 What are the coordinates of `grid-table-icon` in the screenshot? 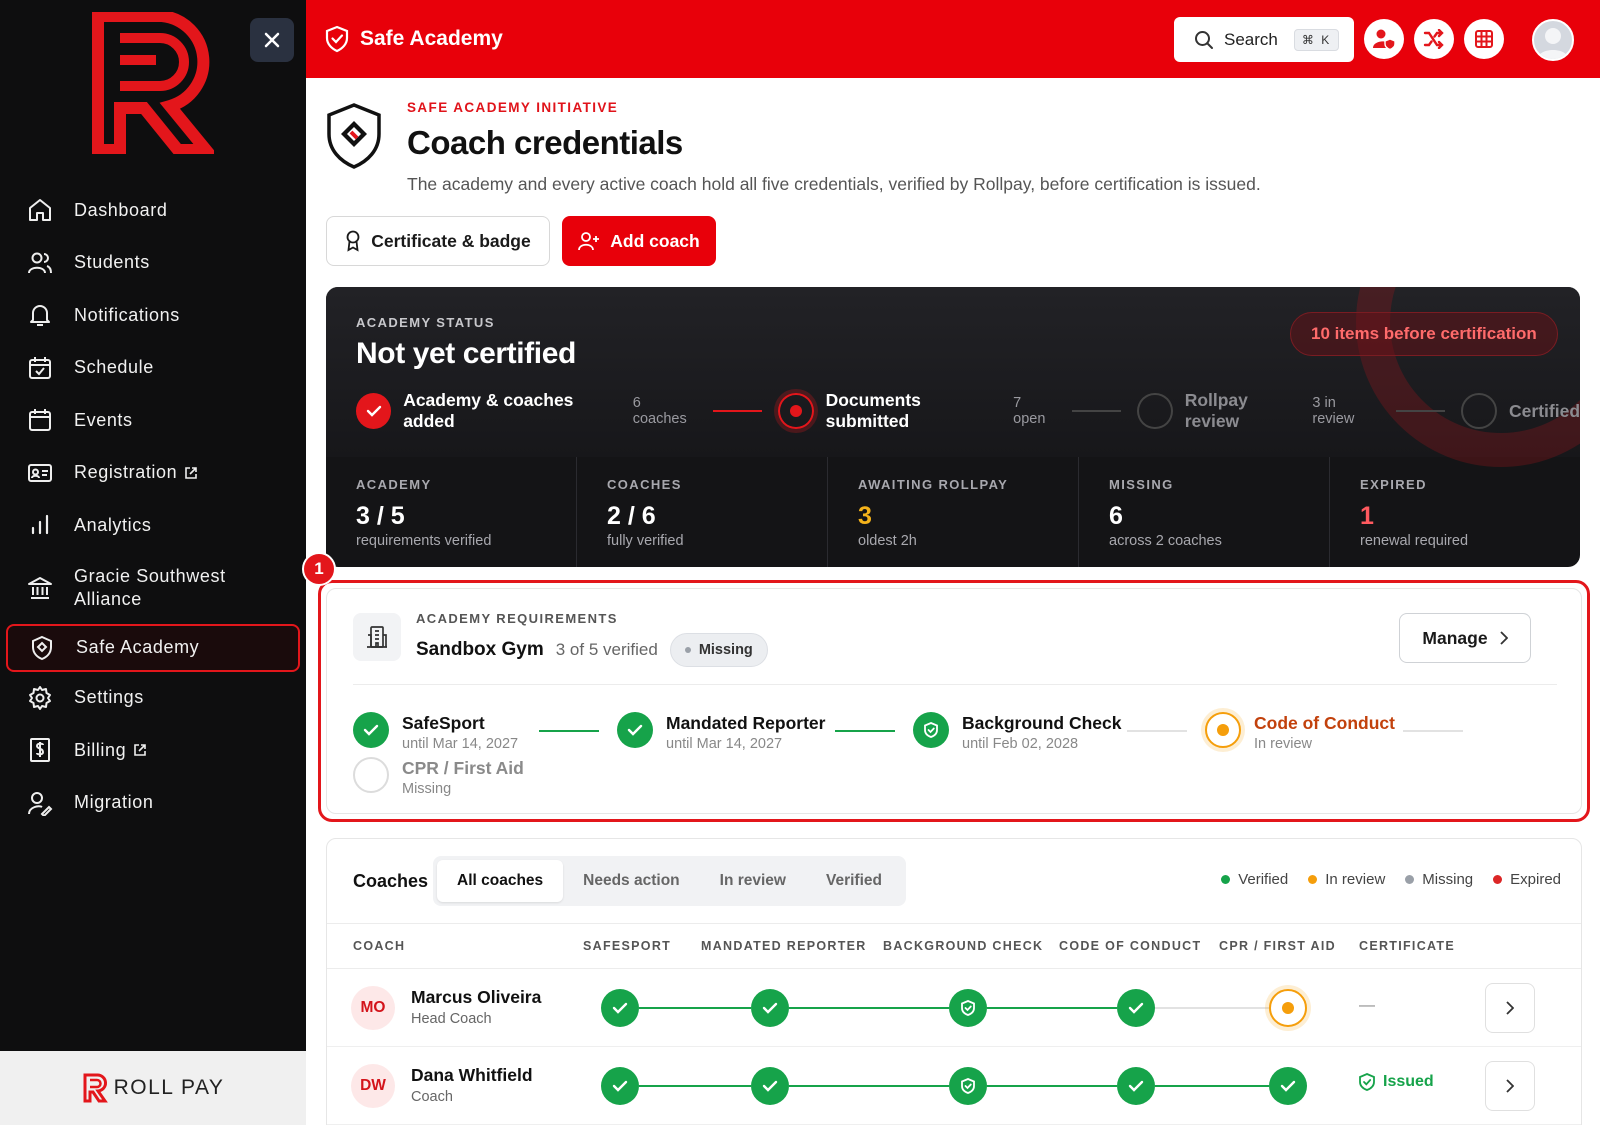 It's located at (1484, 39).